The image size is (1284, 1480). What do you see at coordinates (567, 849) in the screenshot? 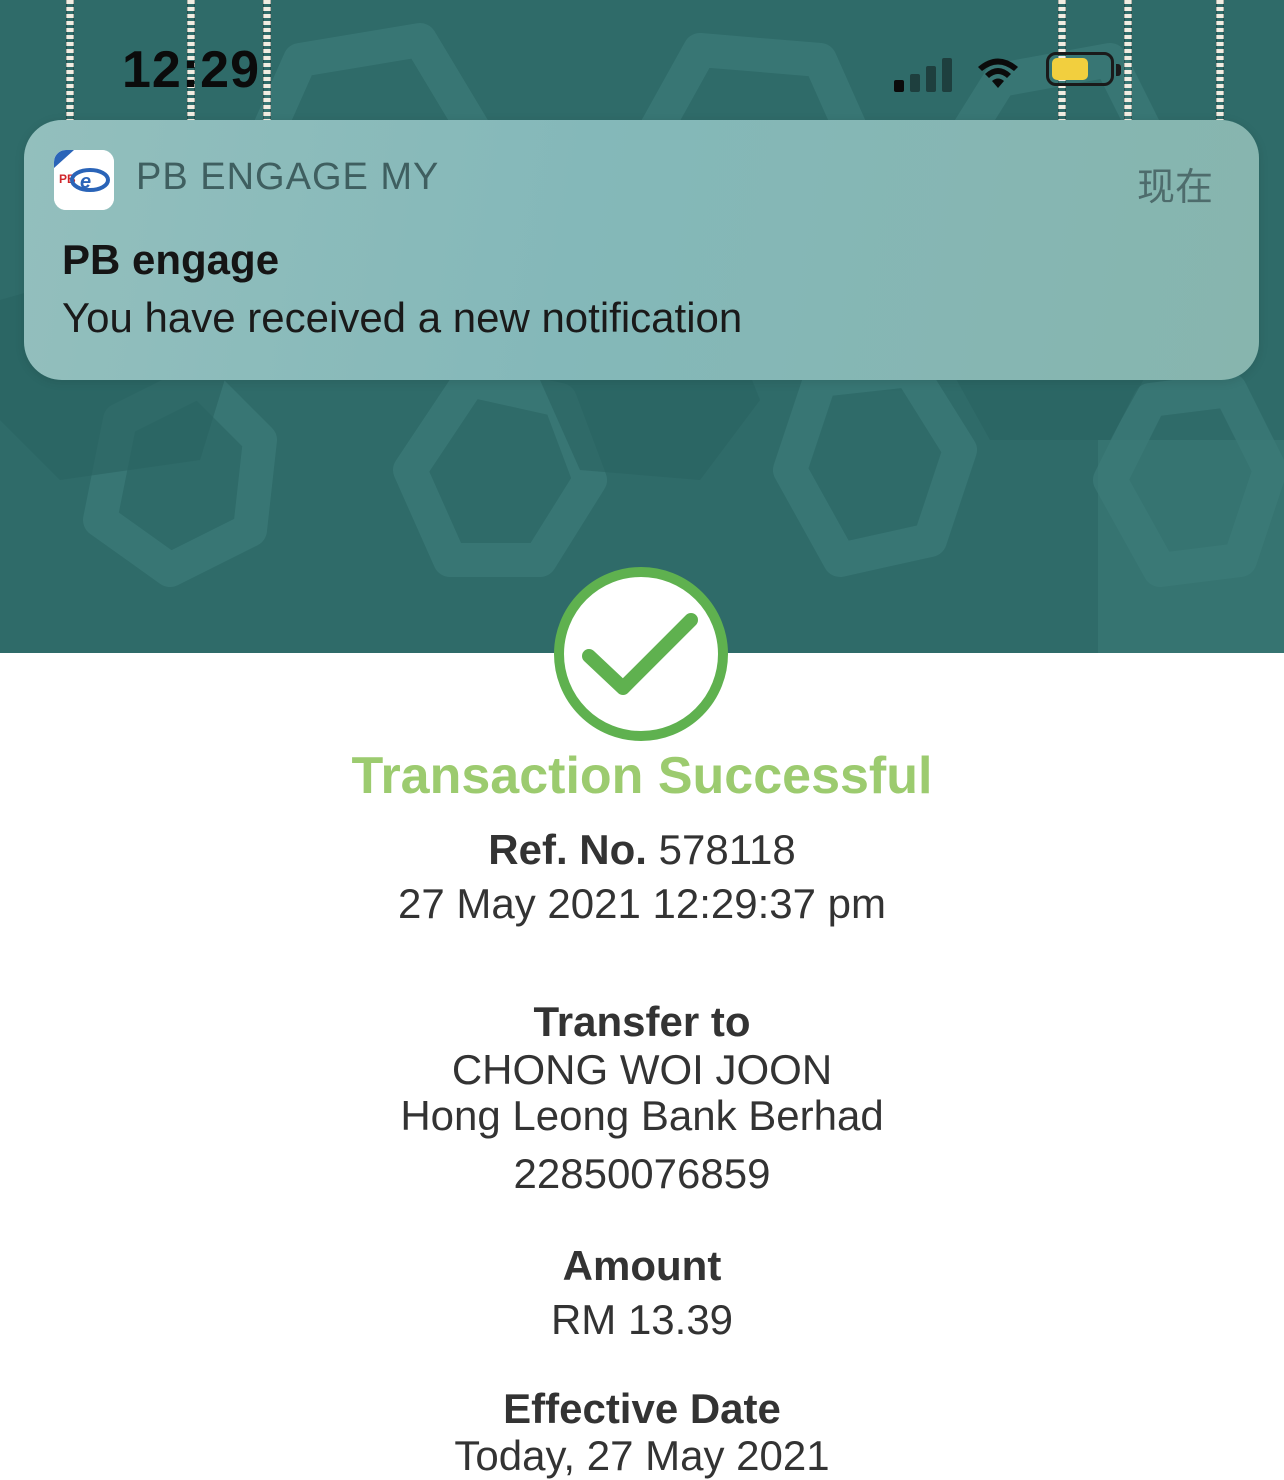
I see `ref-label: Ref. No.` at bounding box center [567, 849].